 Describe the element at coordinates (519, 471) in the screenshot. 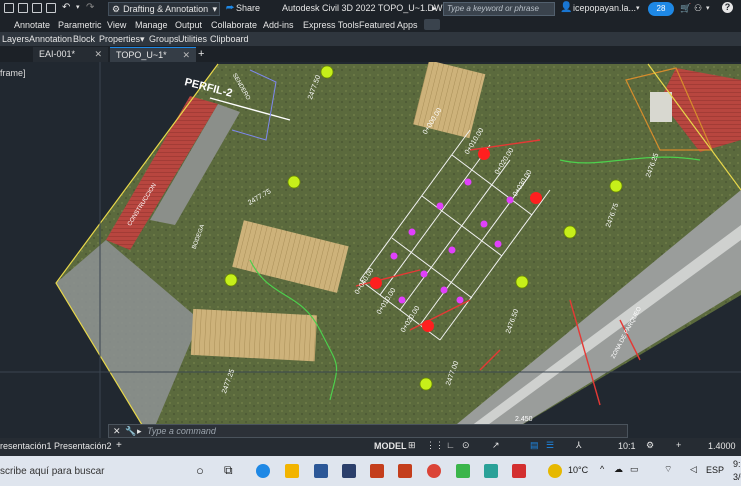

I see `acrobat-icon` at that location.